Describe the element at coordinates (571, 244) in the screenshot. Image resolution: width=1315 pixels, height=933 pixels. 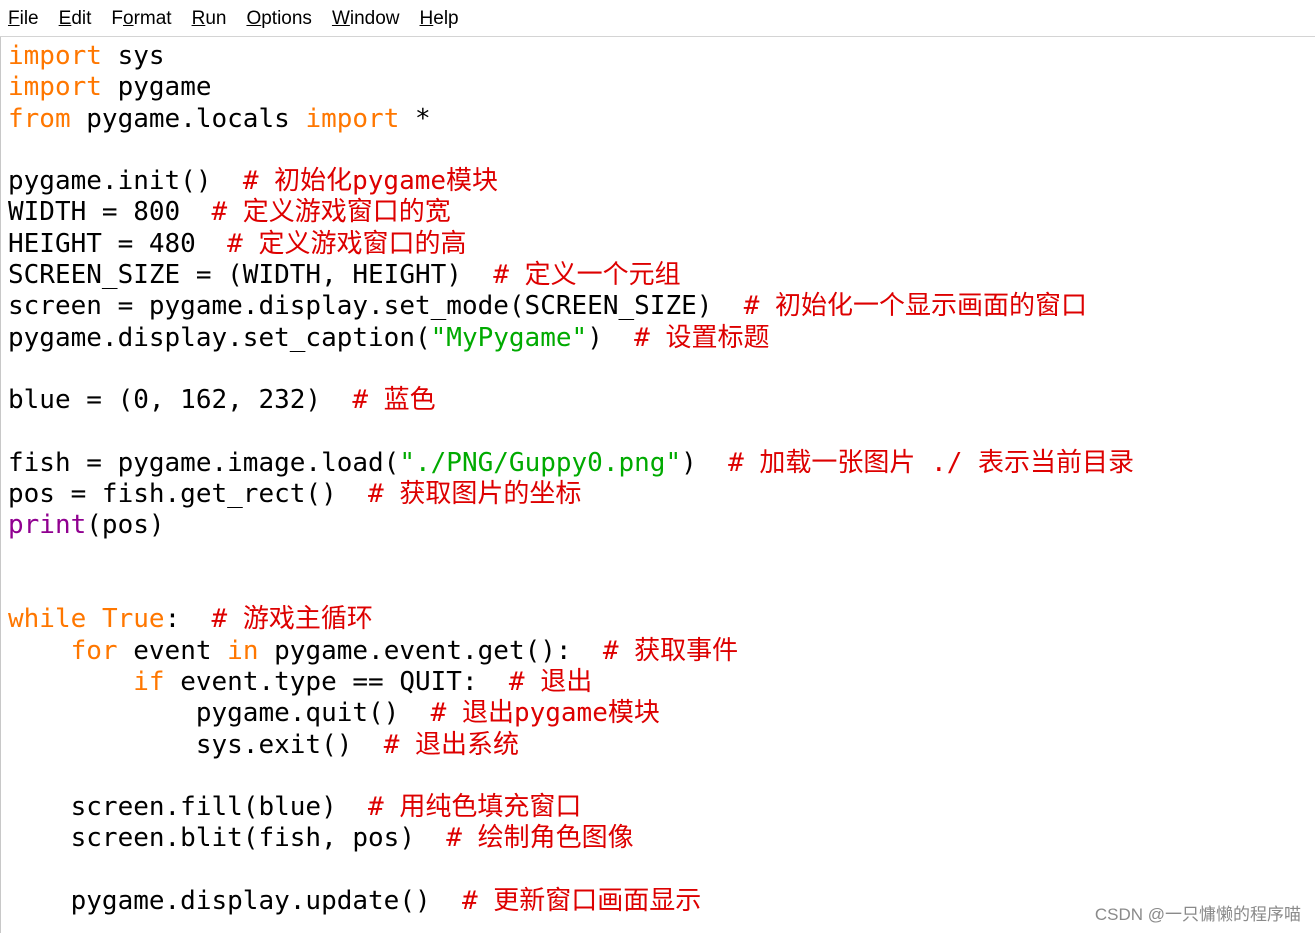
I see `code-line: HEIGHT = 480 # 定义游戏窗口的高` at that location.